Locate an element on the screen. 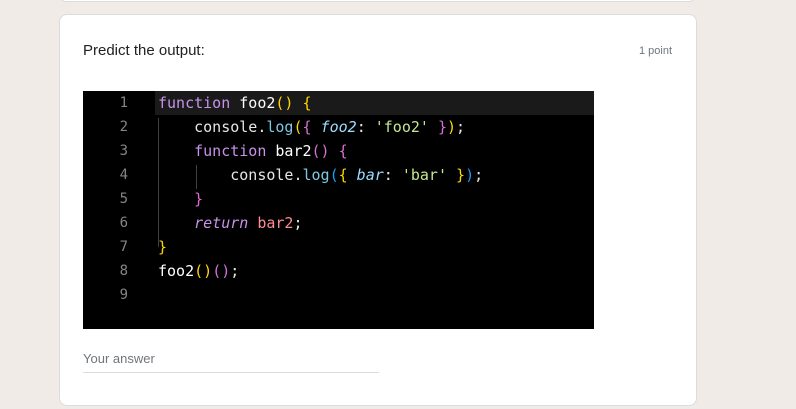 The image size is (796, 409). code-token: return is located at coordinates (203, 223).